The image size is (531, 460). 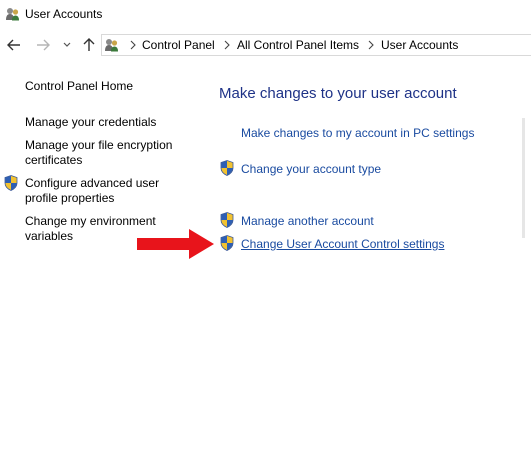 I want to click on uac-settings-link: Change User Account Control settings, so click(x=342, y=244).